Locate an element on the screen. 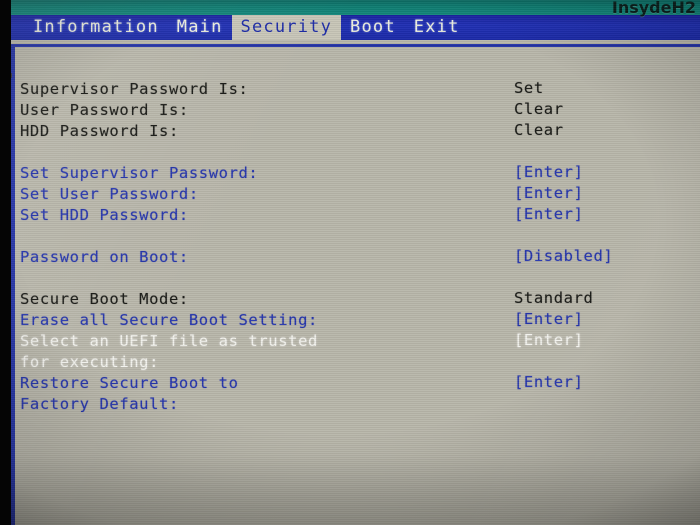  row-select-uefi-file-trusted: Select an UEFI file as trusted [Enter] is located at coordinates (352, 340).